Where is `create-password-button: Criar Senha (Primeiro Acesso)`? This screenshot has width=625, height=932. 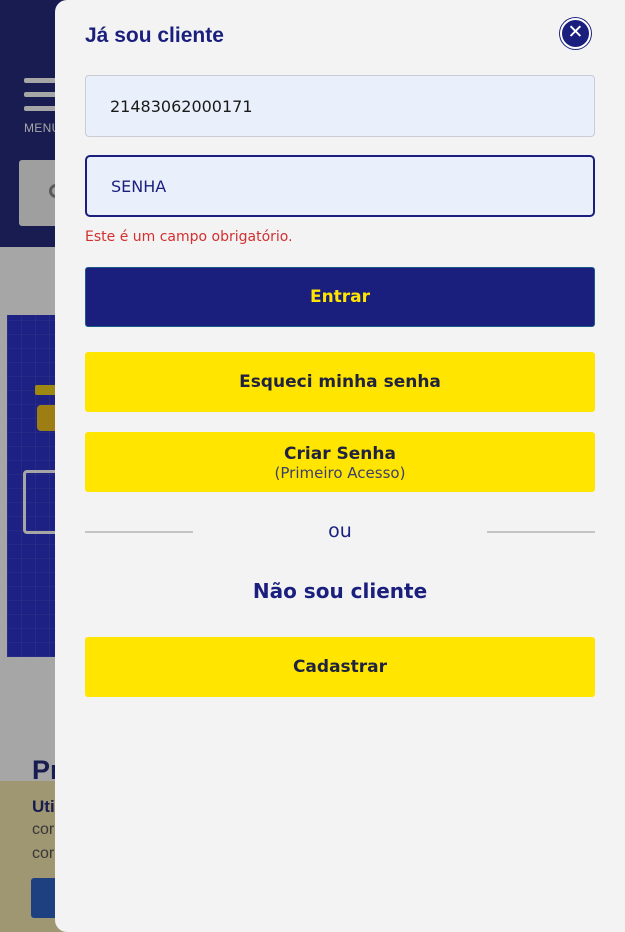
create-password-button: Criar Senha (Primeiro Acesso) is located at coordinates (340, 462).